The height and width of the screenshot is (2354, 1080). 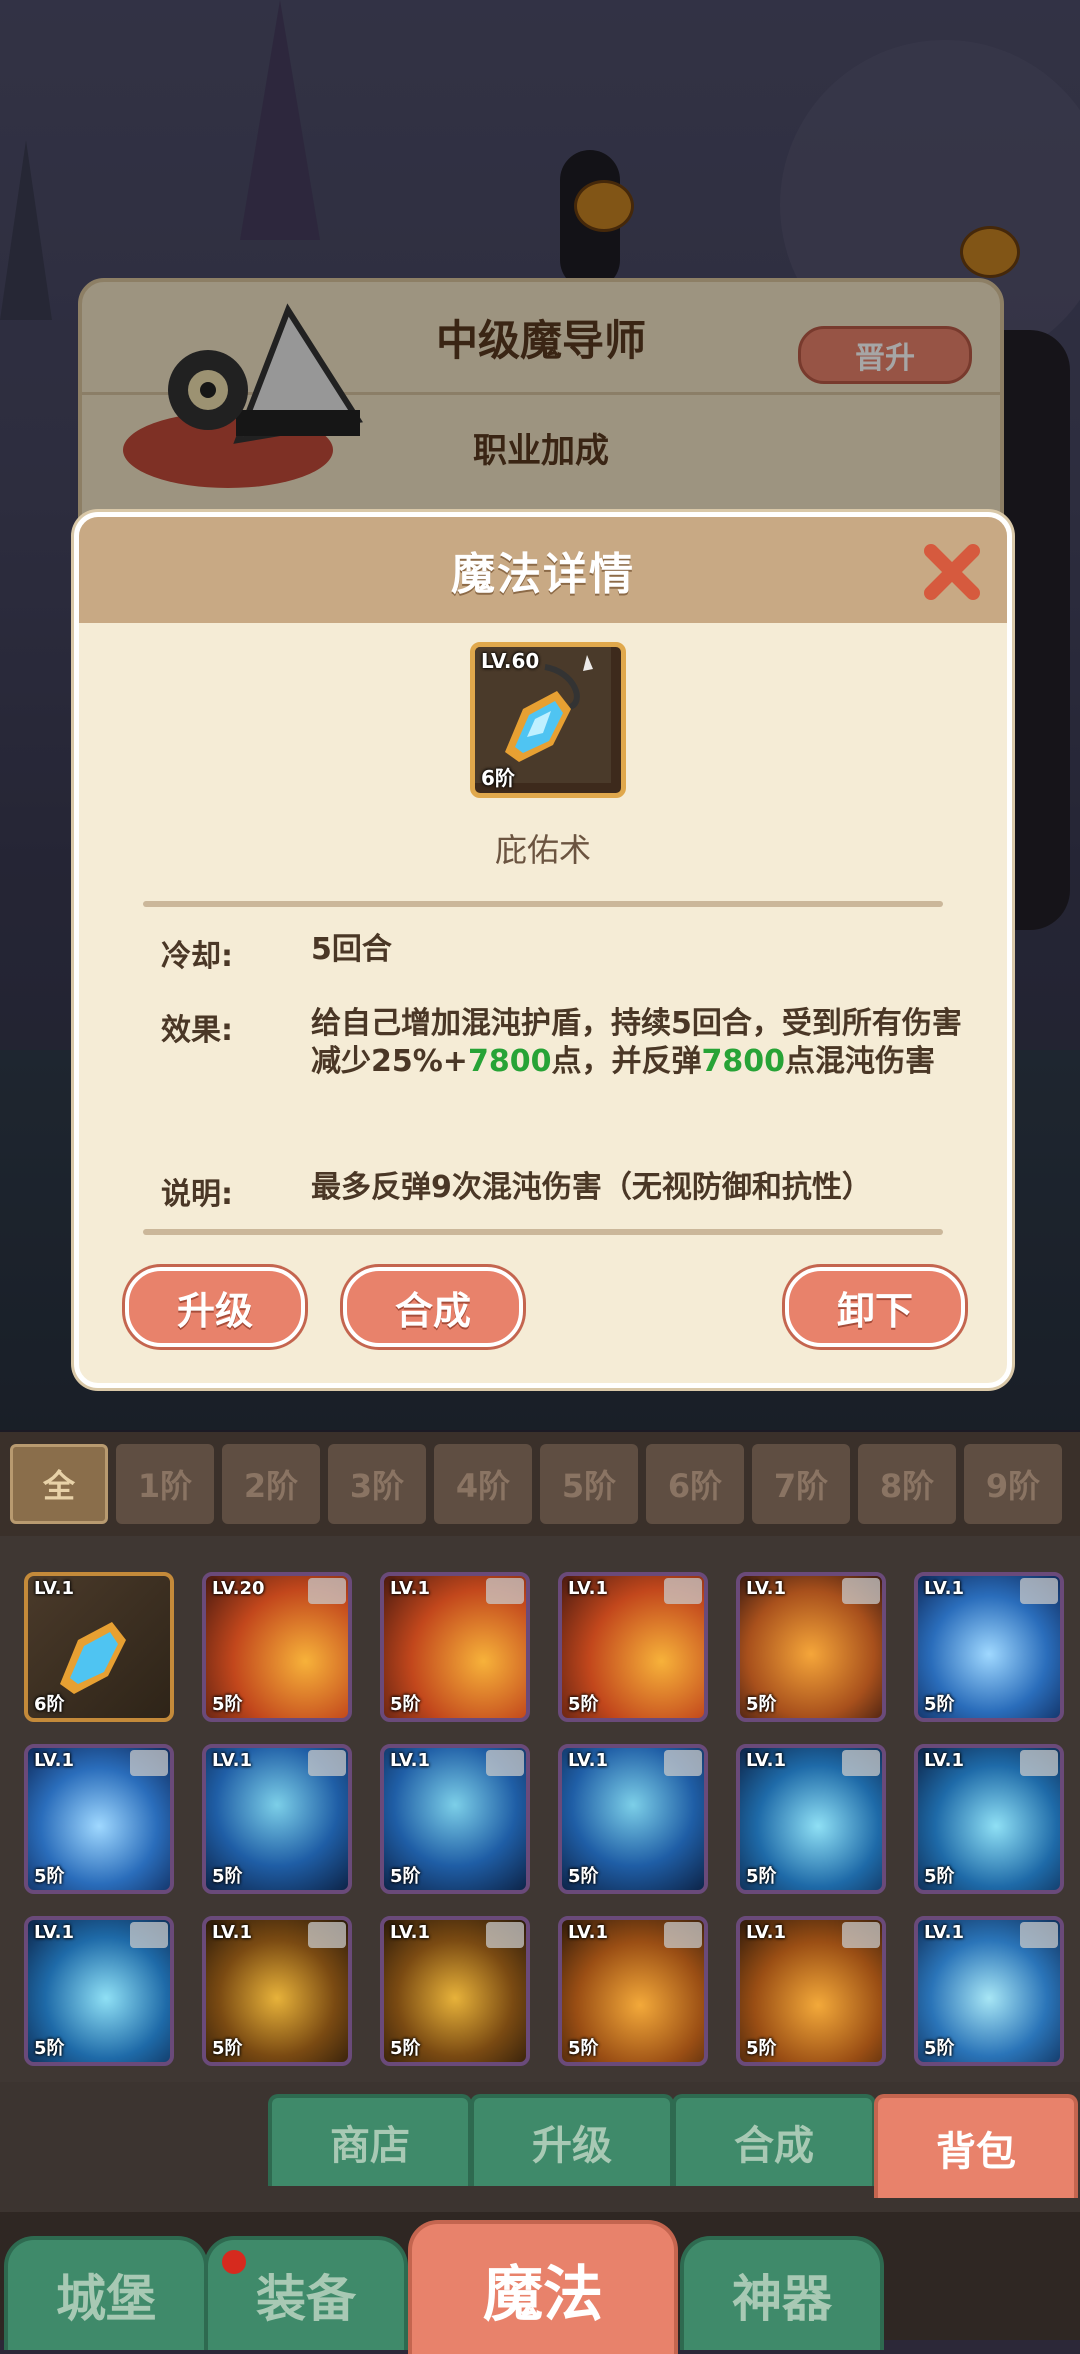 I want to click on tab-bag: 背包, so click(x=976, y=2146).